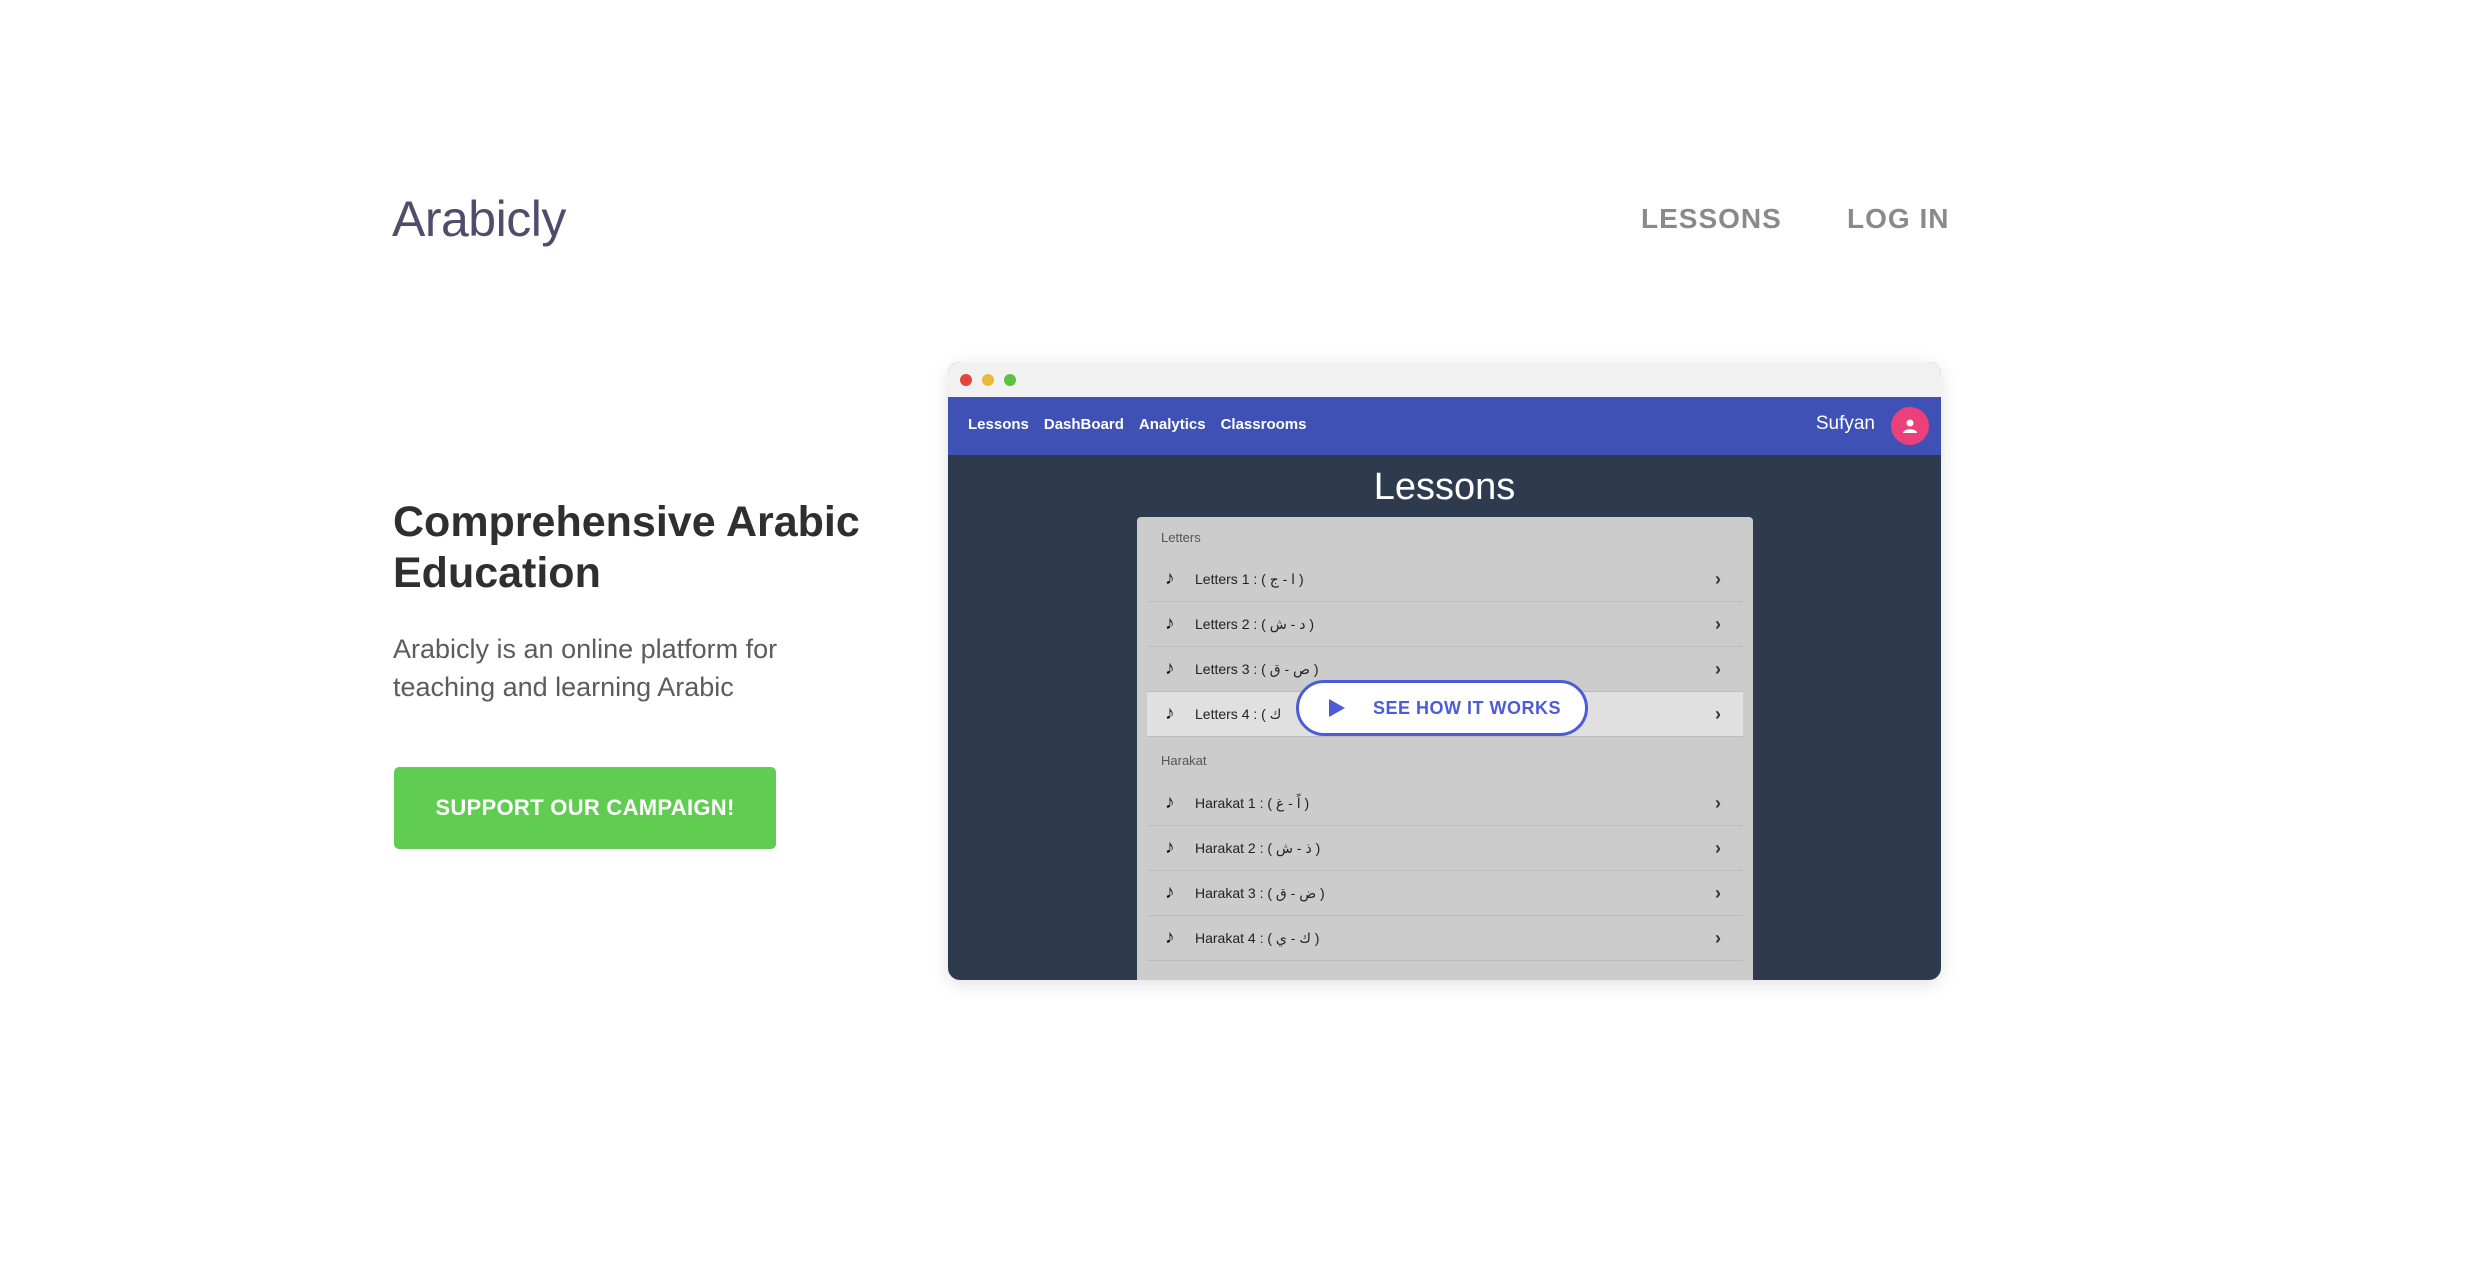 The height and width of the screenshot is (1264, 2470). I want to click on lesson-row-label: Harakat 1 : ( اً - غ ), so click(1252, 802).